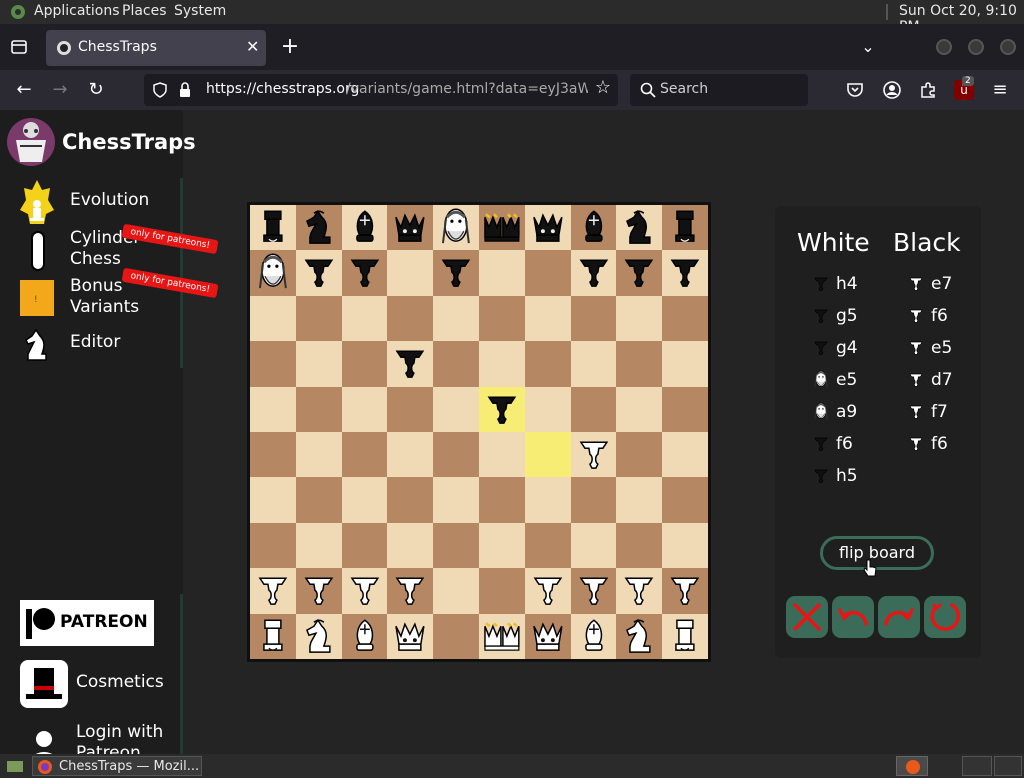 The height and width of the screenshot is (778, 1024). I want to click on bookmark-star-icon: ☆, so click(603, 90).